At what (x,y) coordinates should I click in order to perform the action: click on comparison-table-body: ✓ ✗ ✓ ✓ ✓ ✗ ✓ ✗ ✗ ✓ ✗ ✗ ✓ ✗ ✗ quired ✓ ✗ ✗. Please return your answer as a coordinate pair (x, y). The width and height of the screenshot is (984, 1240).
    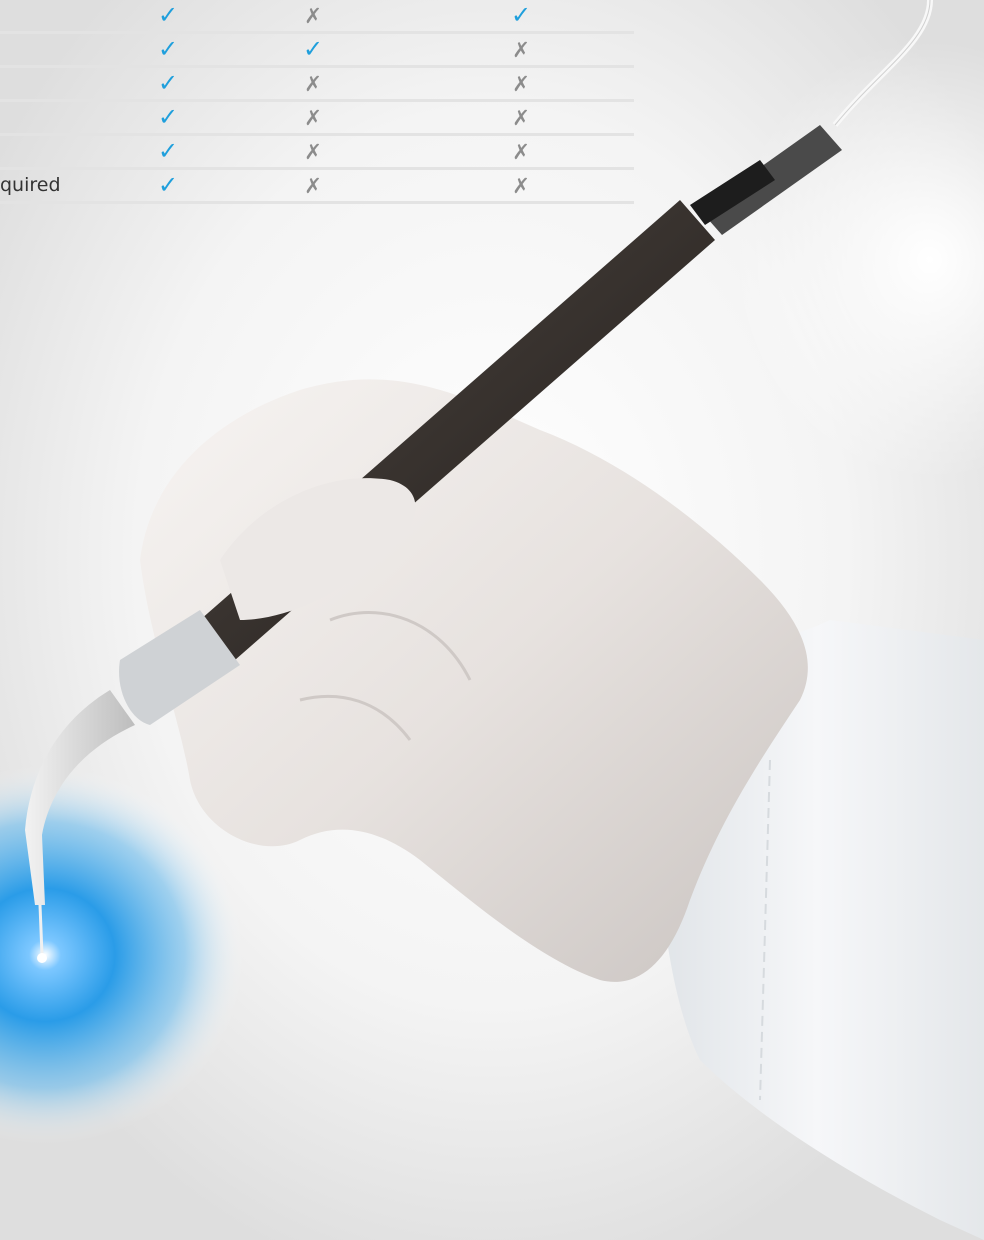
    Looking at the image, I should click on (317, 102).